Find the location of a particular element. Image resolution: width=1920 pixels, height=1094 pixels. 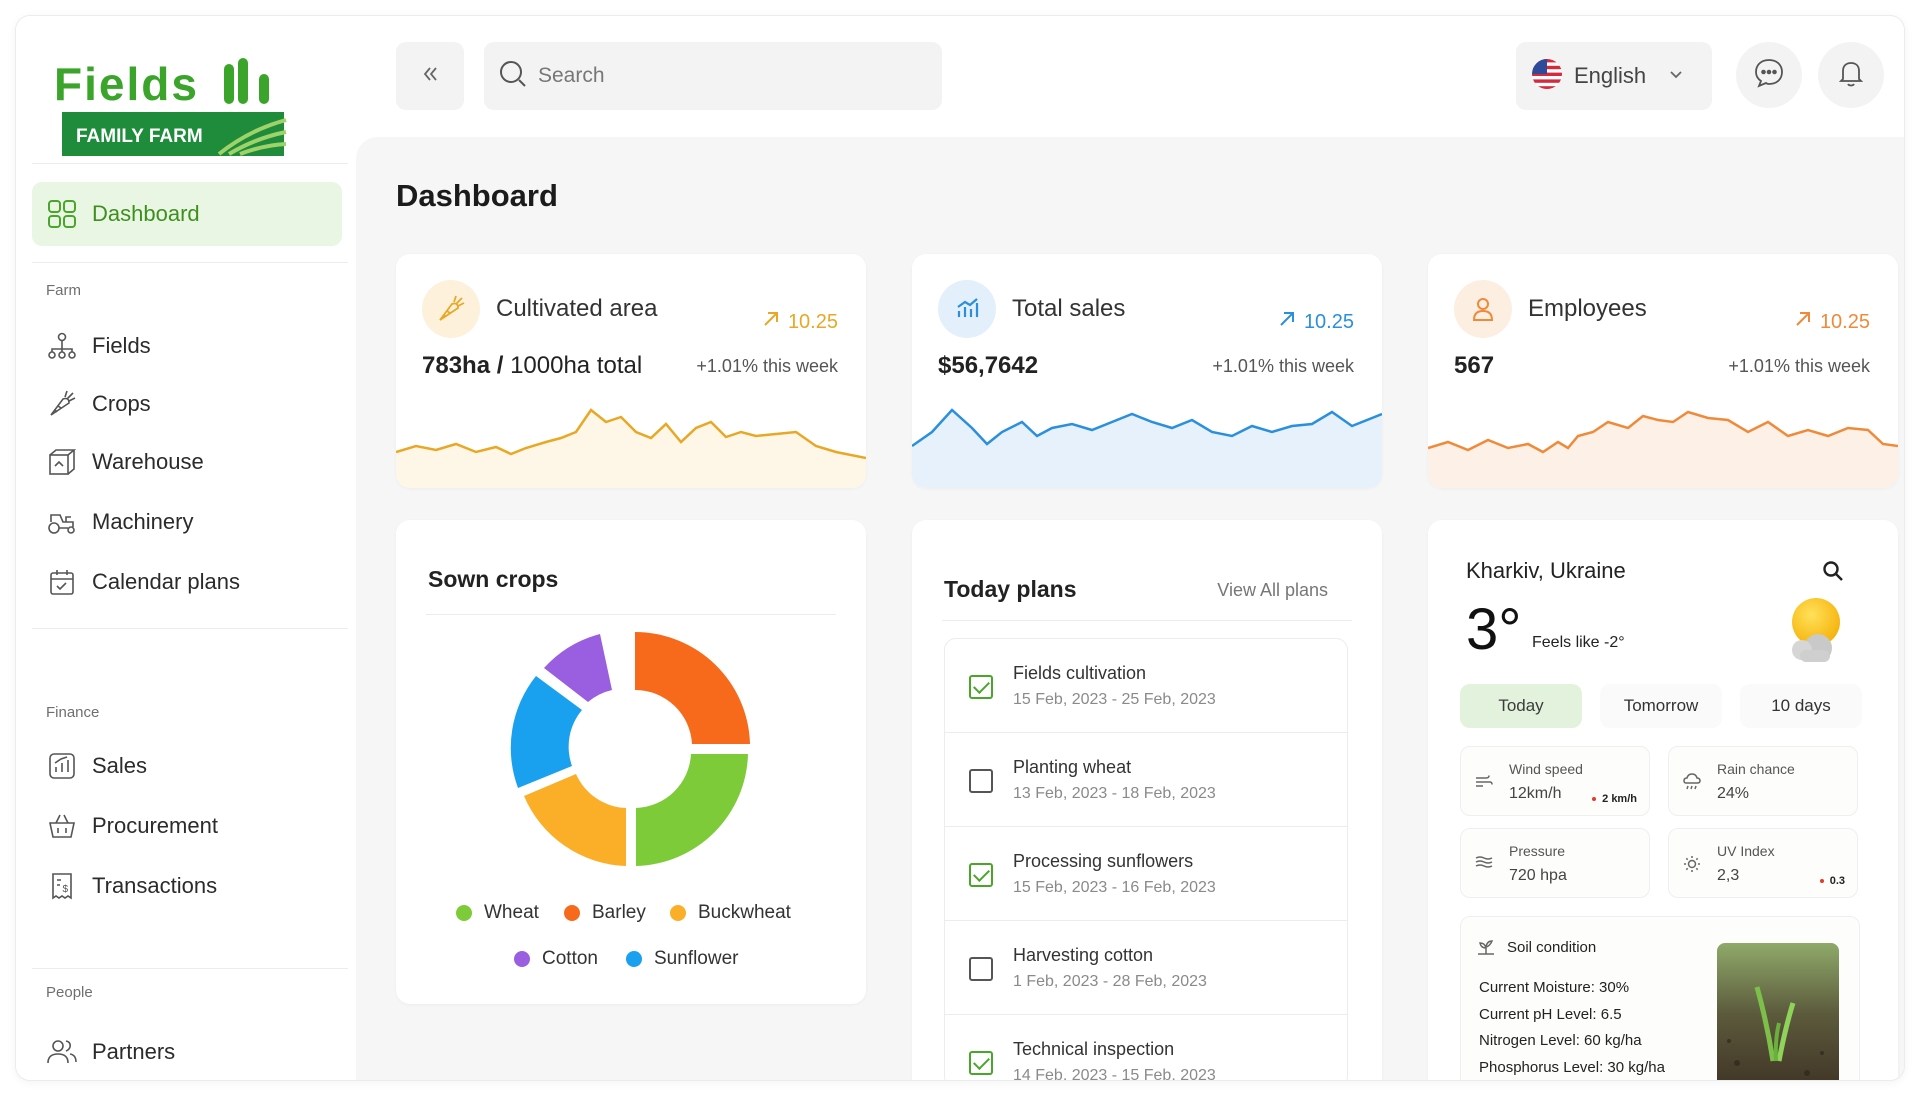

plan-date: 15 Feb, 2023 - 25 Feb, 2023 is located at coordinates (1114, 699).